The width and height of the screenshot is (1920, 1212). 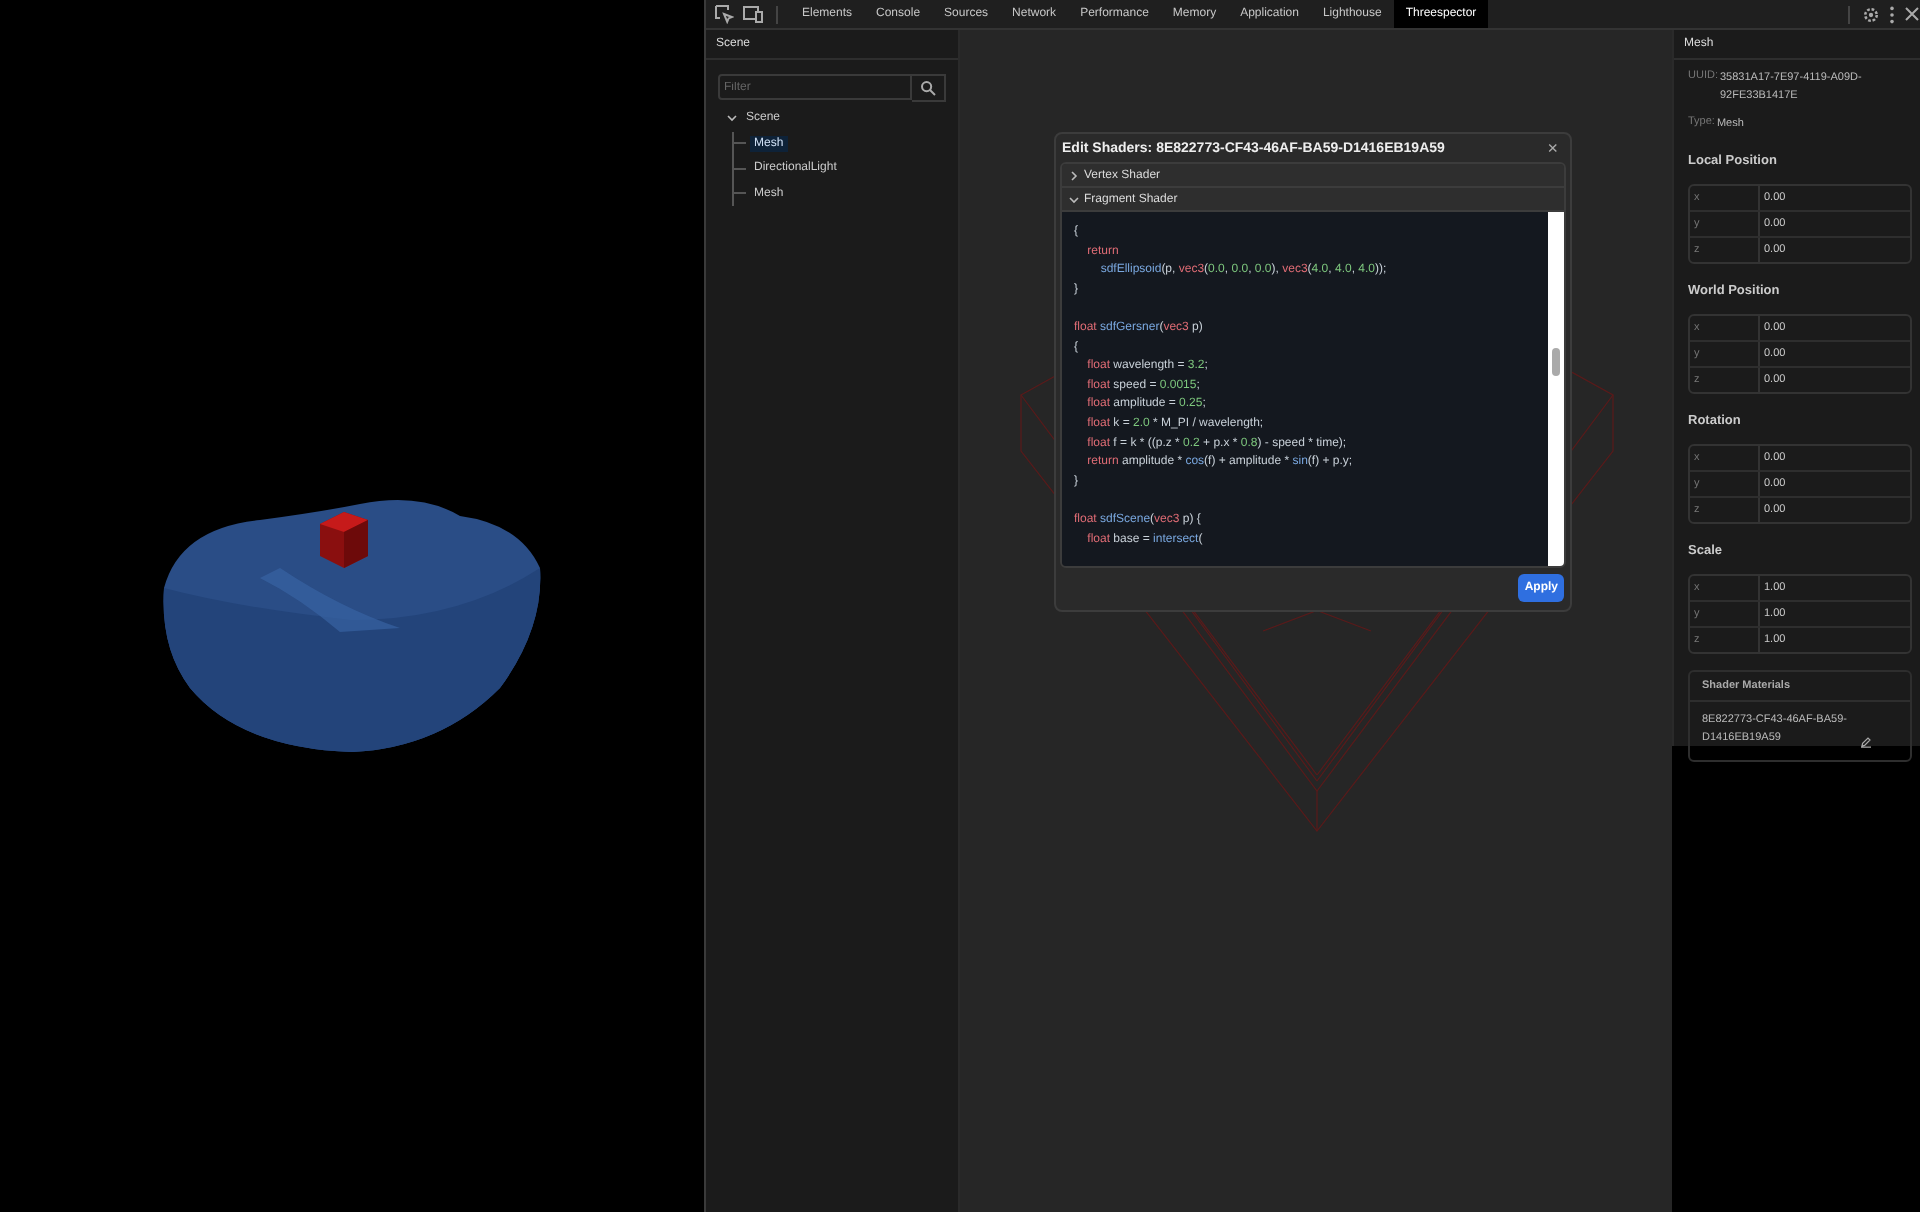 I want to click on chevron-right-icon, so click(x=1074, y=175).